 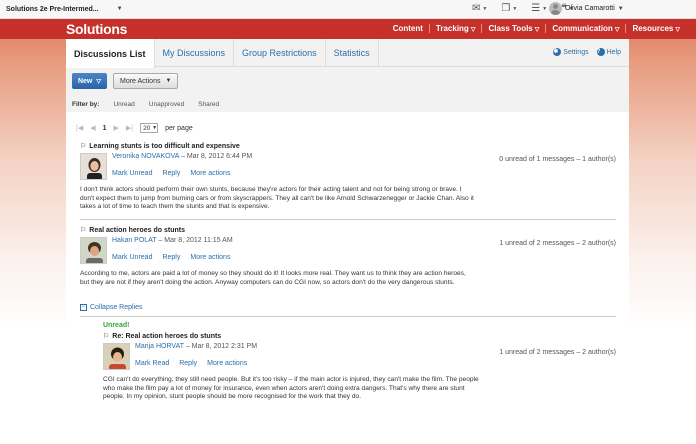 I want to click on filter-unread: Unread, so click(x=123, y=104).